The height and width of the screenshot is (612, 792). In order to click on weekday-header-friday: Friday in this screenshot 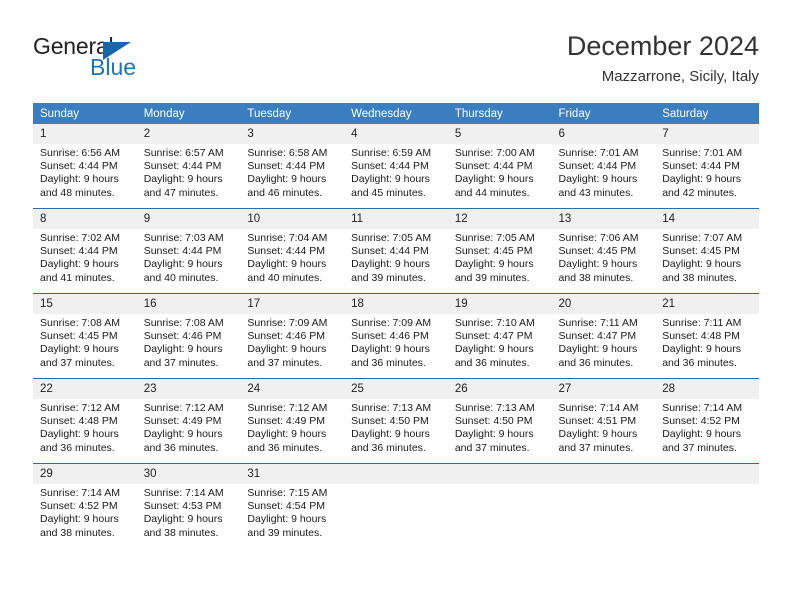, I will do `click(603, 113)`.